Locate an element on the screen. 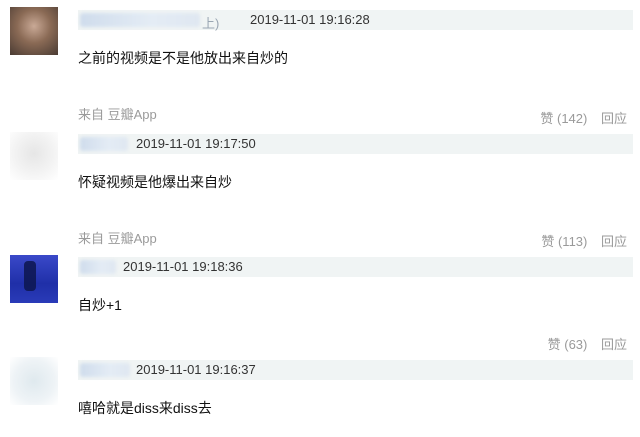 This screenshot has height=437, width=640. comment-timestamp: 2019-11-01 19:17:50 is located at coordinates (196, 143).